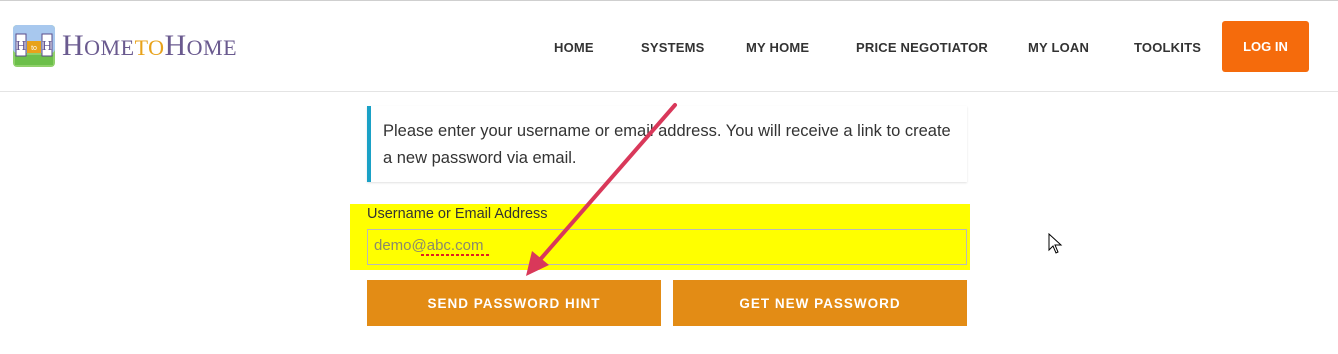  I want to click on username-input-value: demo@abc.com, so click(429, 245).